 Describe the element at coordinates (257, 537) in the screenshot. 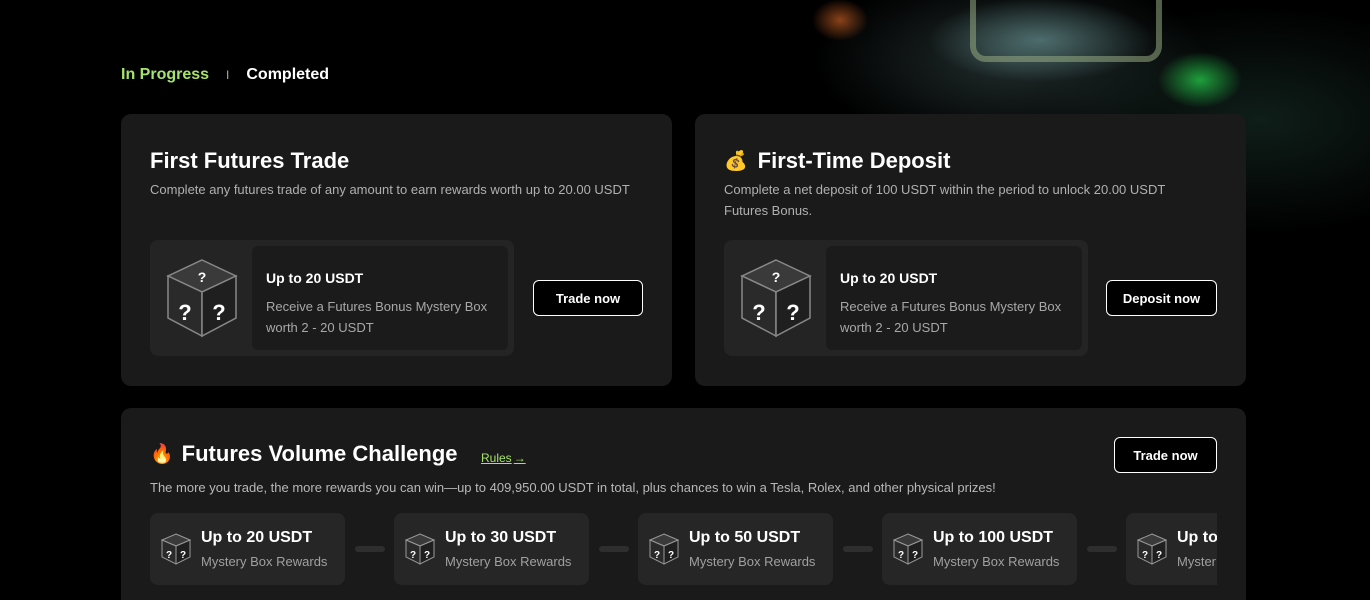

I see `tier-title: Up to 20 USDT` at that location.